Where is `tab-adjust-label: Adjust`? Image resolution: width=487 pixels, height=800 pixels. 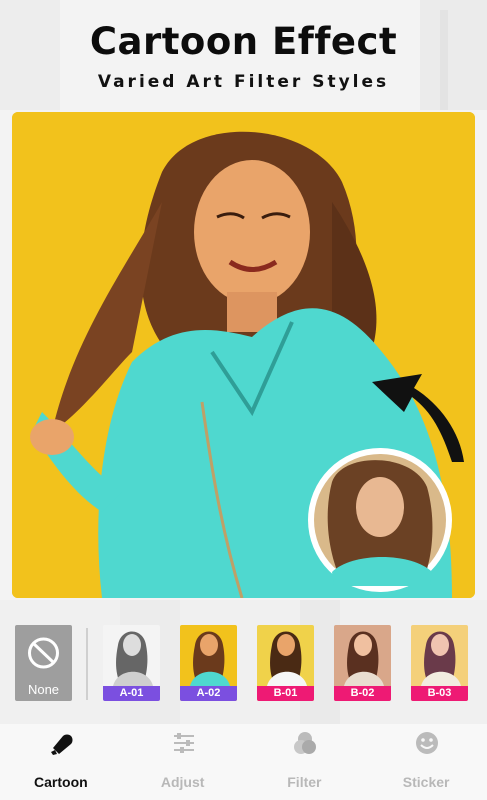 tab-adjust-label: Adjust is located at coordinates (182, 782).